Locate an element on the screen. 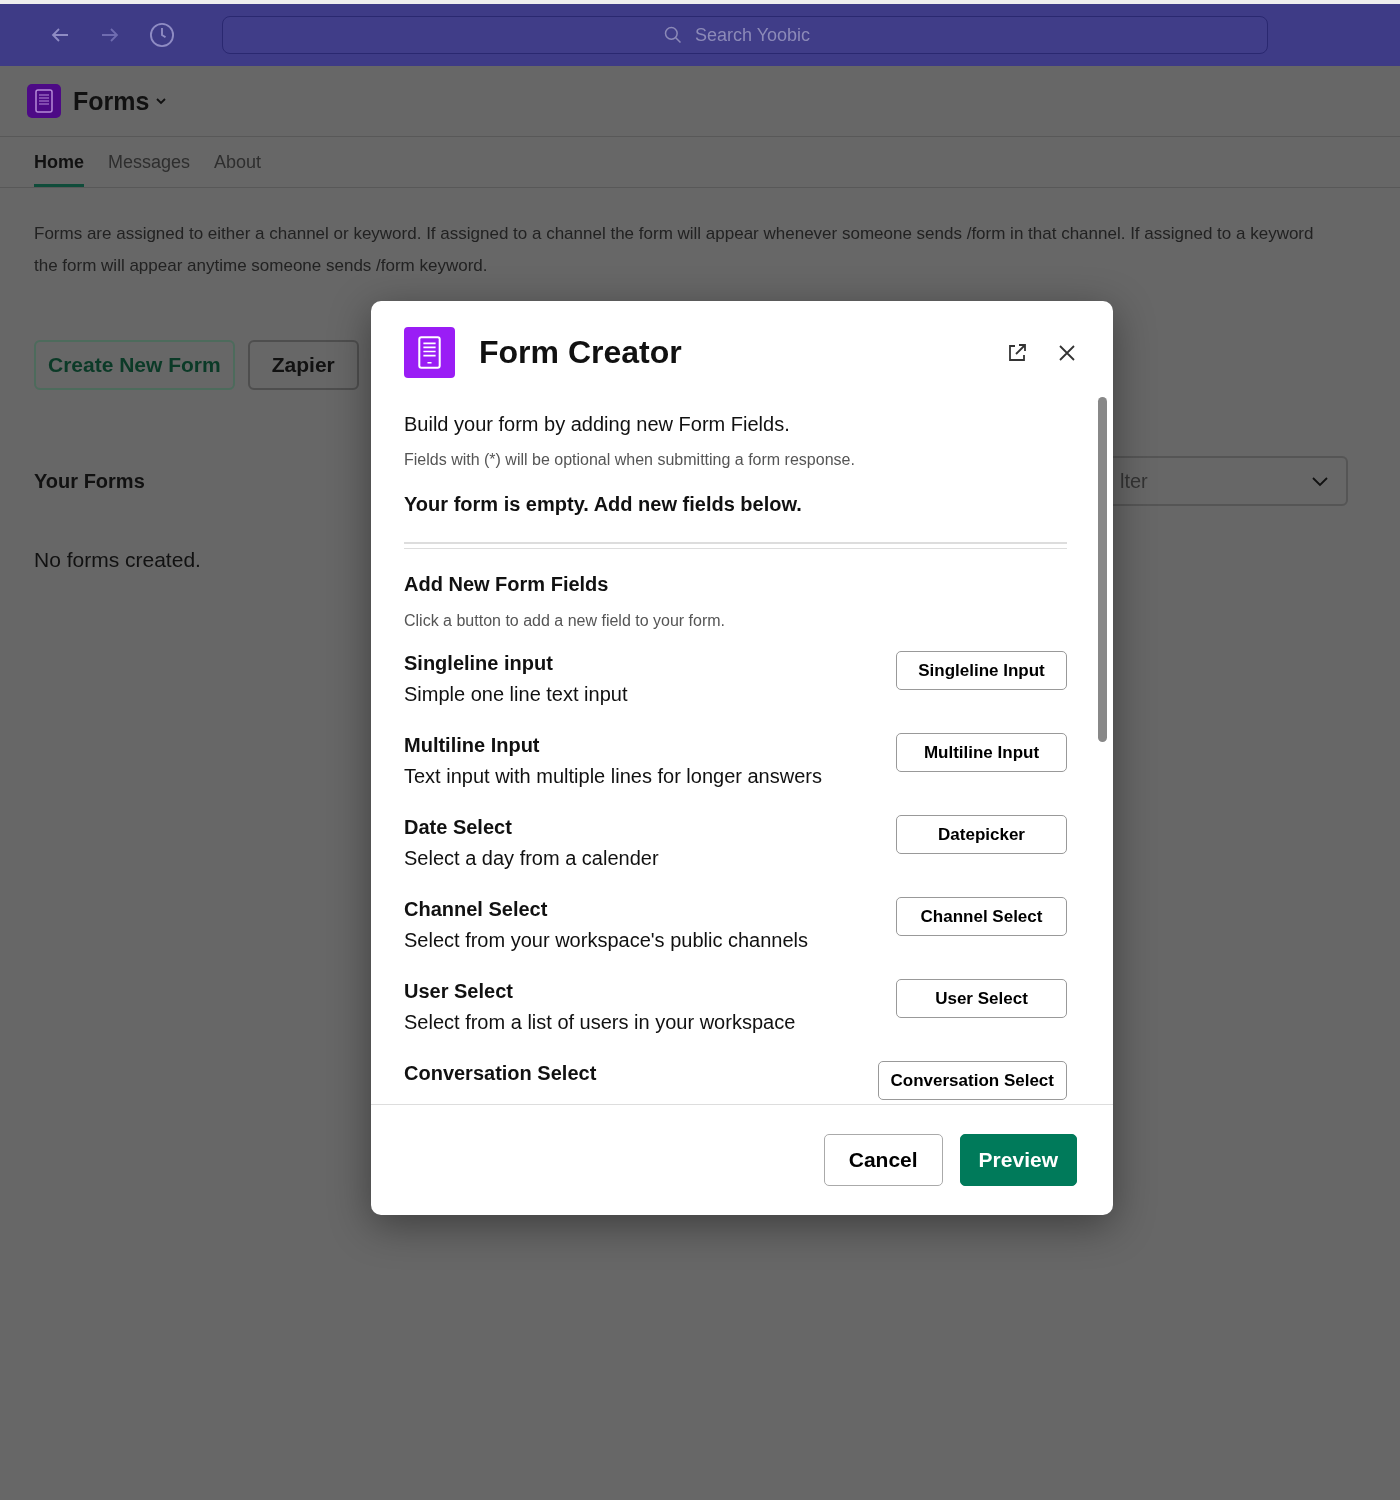 Image resolution: width=1400 pixels, height=1500 pixels. field-type-description: Text input with multiple lines for longer answers is located at coordinates (613, 776).